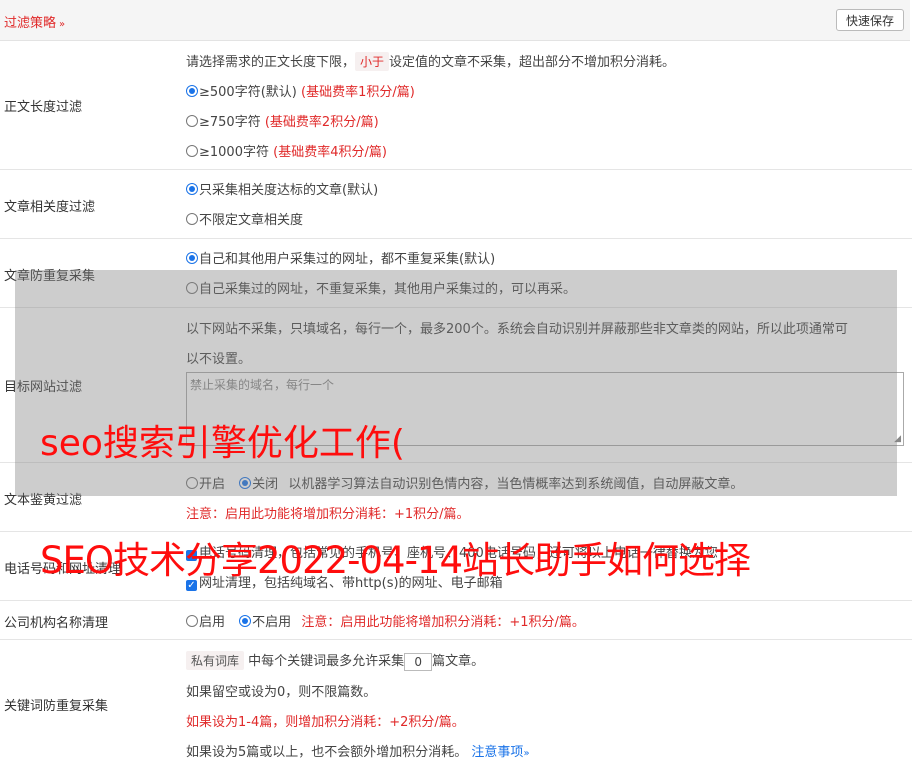 The width and height of the screenshot is (912, 768). What do you see at coordinates (430, 61) in the screenshot?
I see `length-filter-desc: 请选择需求的正文长度下限， 小于 设定值的文章不采集，超出部分不增加积分消耗。` at bounding box center [430, 61].